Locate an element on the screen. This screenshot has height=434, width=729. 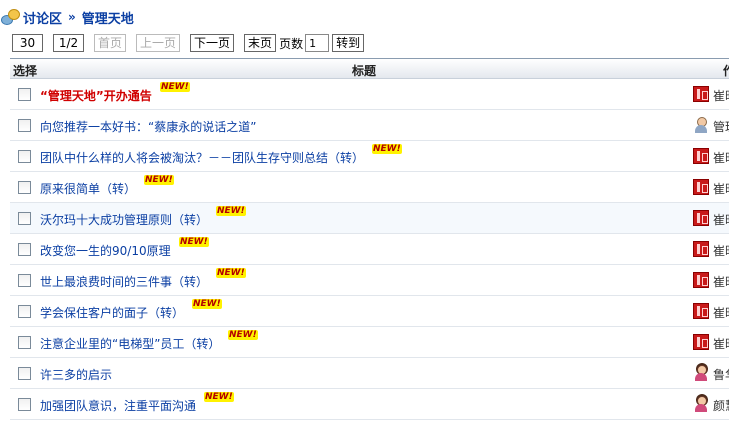
topic-title-link: 原来很简单（转） is located at coordinates (88, 188).